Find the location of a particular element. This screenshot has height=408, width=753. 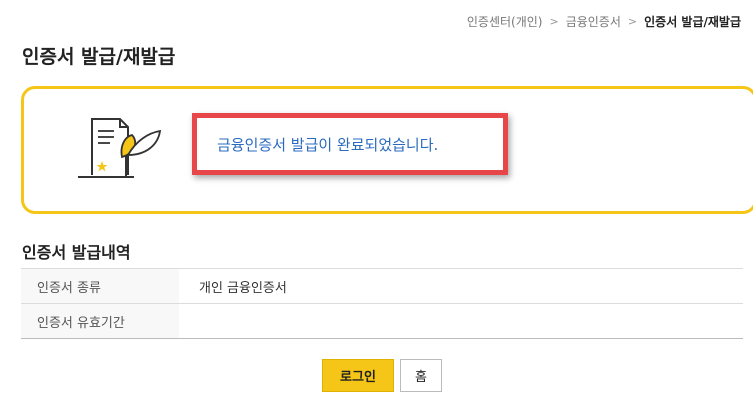

message-highlight-frame: 금융인증서 발급이 완료되었습니다. is located at coordinates (350, 144).